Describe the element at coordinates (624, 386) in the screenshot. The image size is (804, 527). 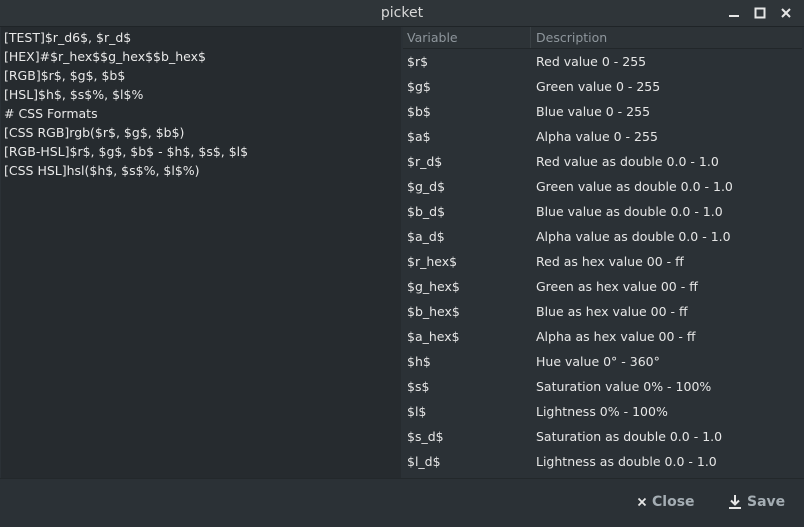
I see `description-cell: Saturation value 0% - 100%` at that location.